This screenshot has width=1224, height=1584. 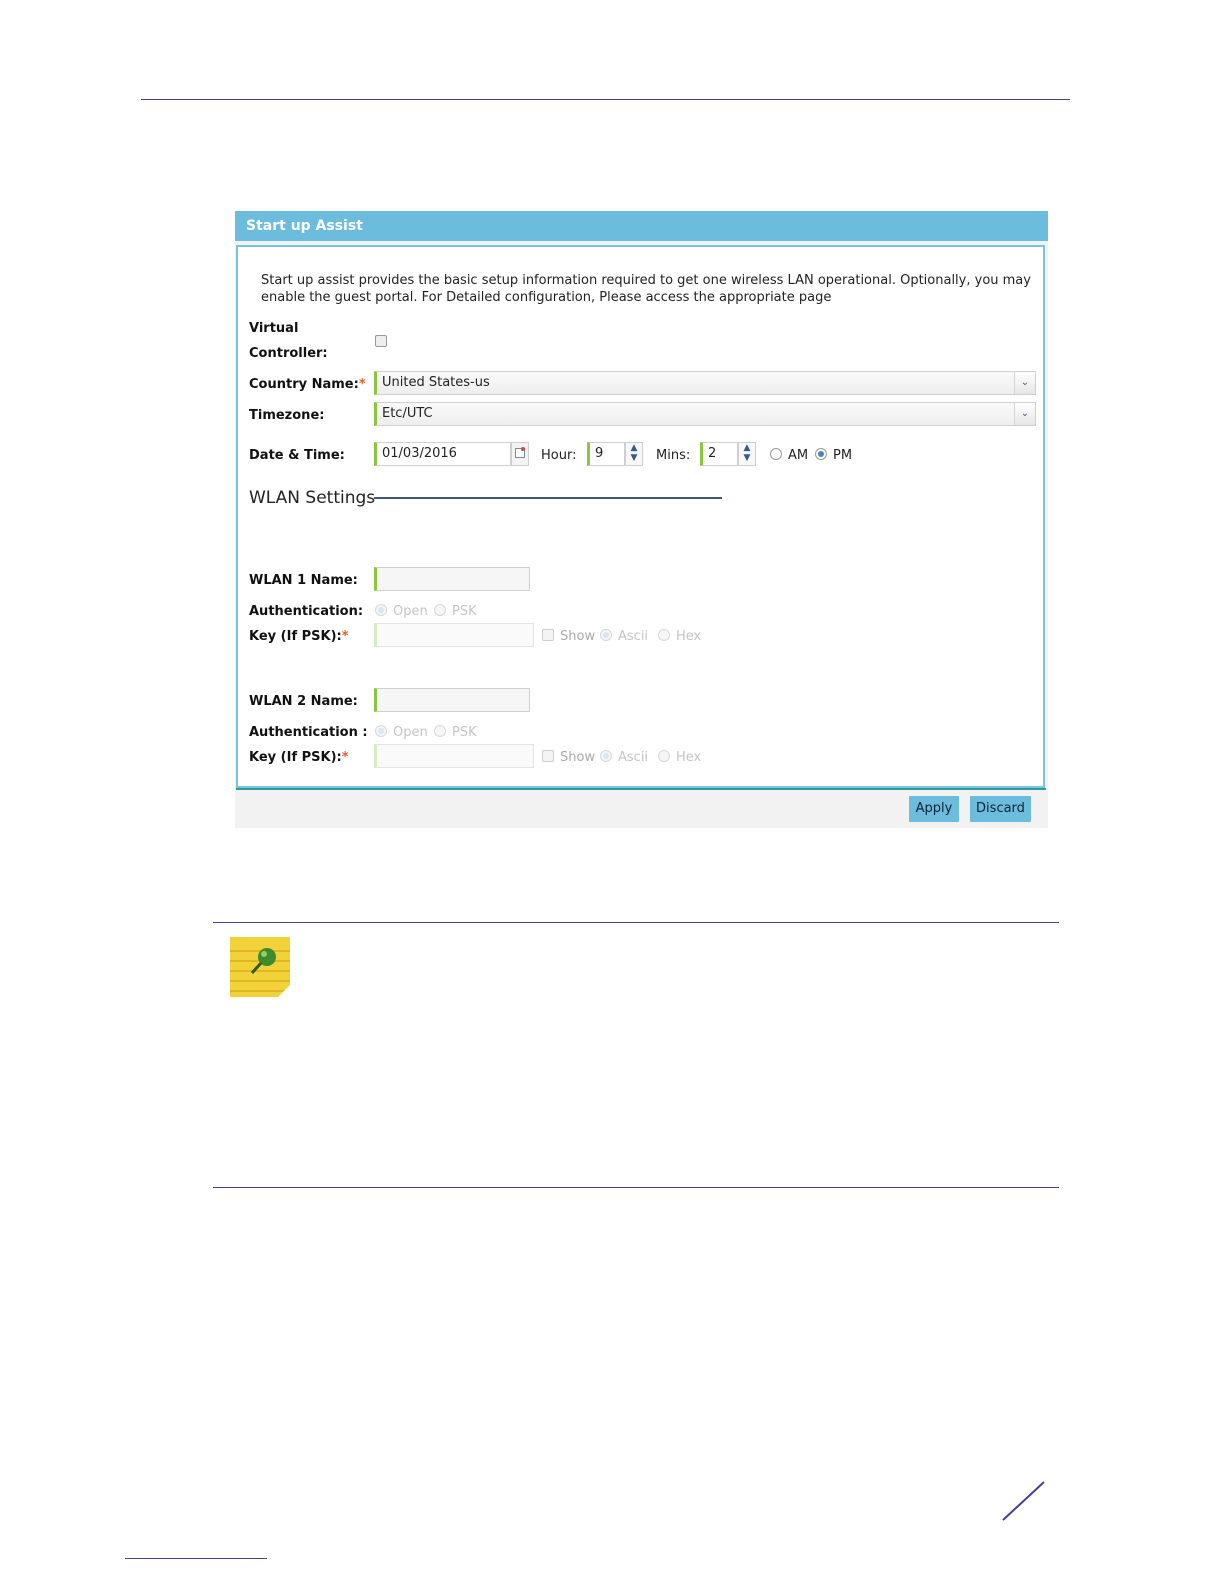 I want to click on wlan2-show-checkbox, so click(x=548, y=756).